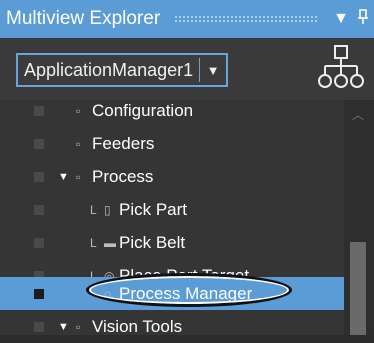 Image resolution: width=374 pixels, height=343 pixels. Describe the element at coordinates (153, 209) in the screenshot. I see `tree-item-label: Pick Part` at that location.